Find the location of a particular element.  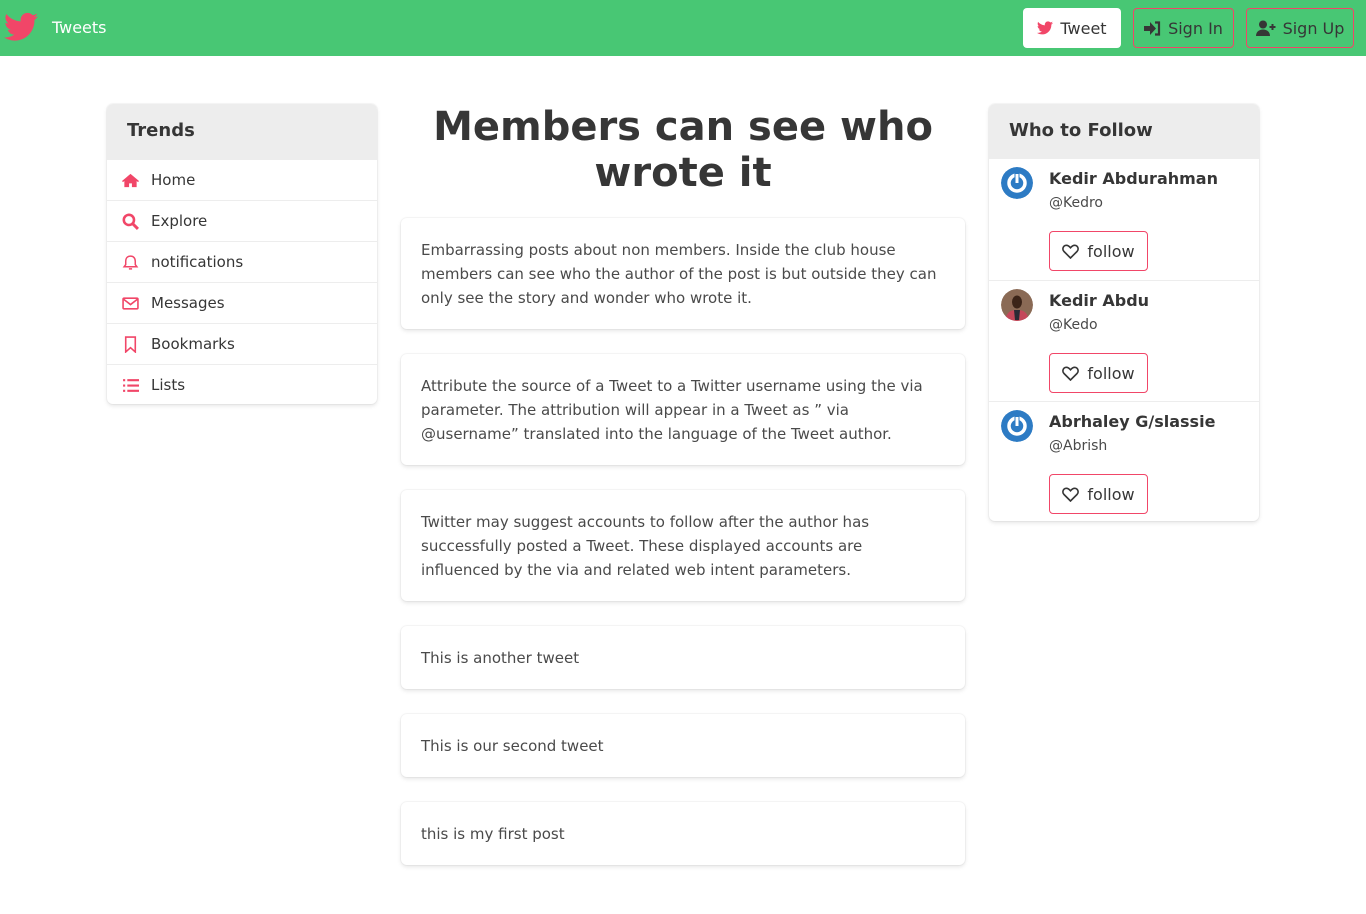

follow-item: Kedir Abdu @Kedo follow is located at coordinates (1124, 340).